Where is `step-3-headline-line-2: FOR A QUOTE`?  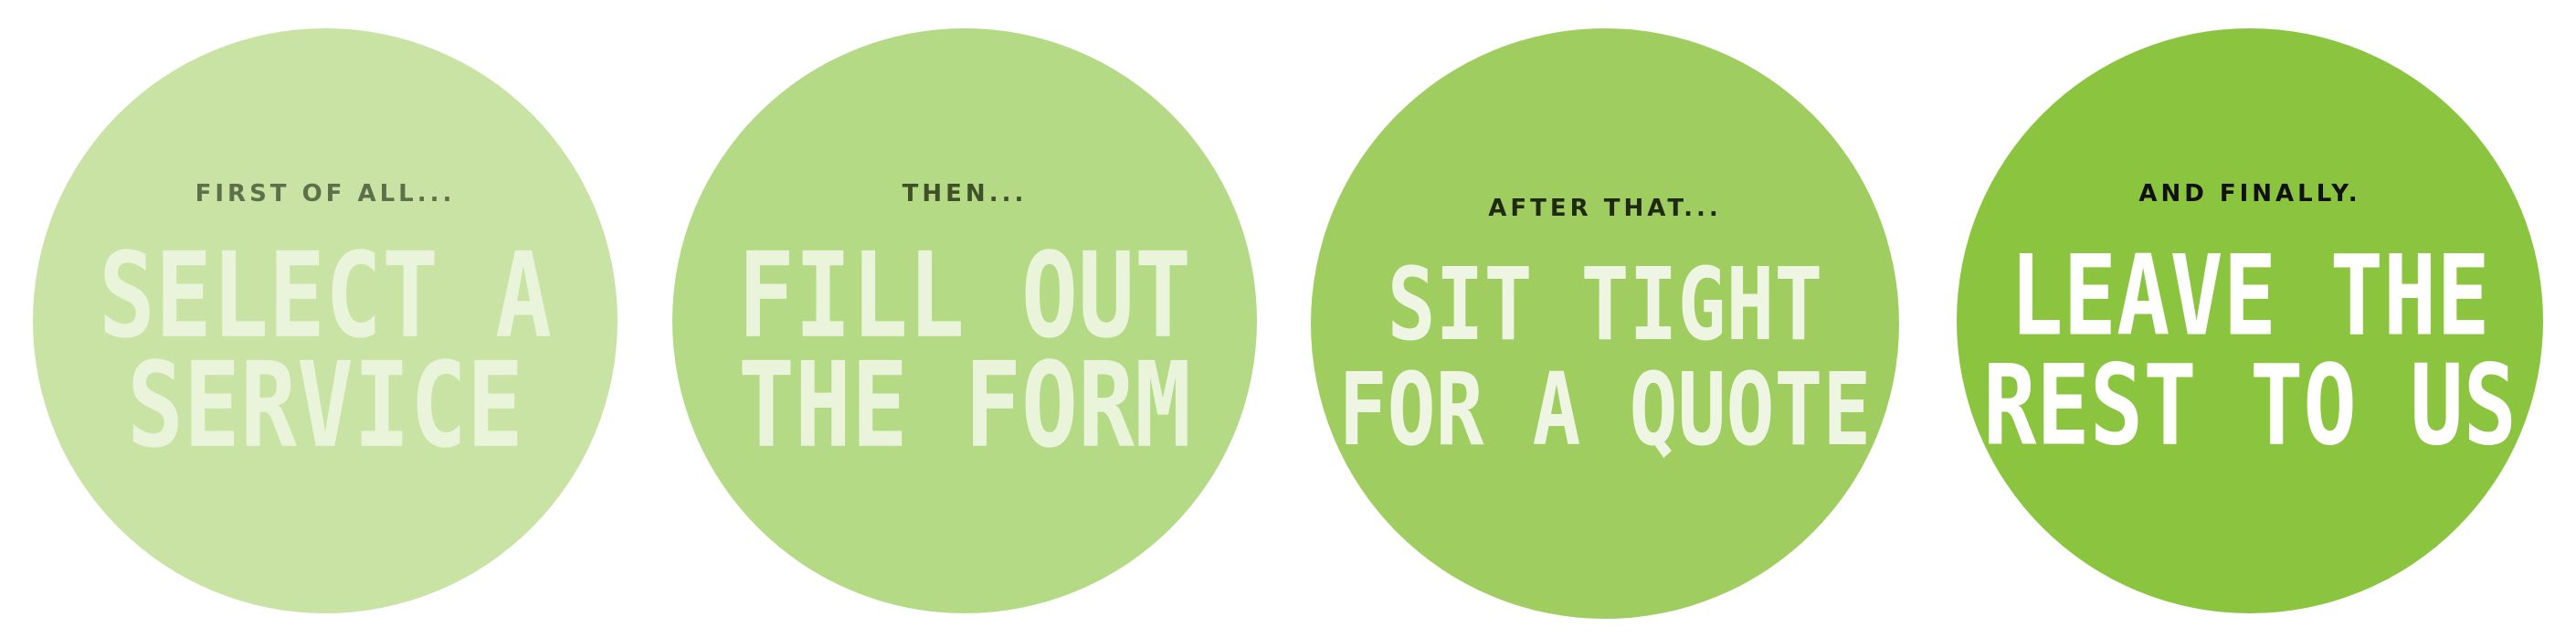 step-3-headline-line-2: FOR A QUOTE is located at coordinates (1605, 409).